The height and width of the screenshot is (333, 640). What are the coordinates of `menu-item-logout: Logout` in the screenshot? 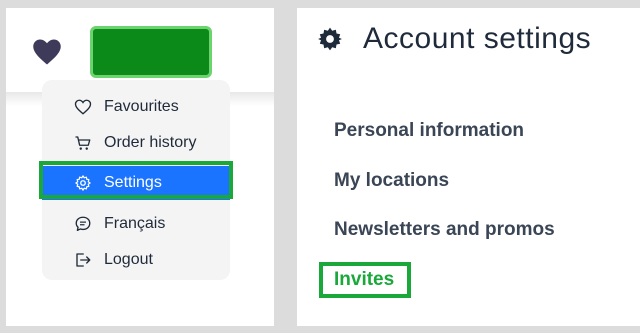 It's located at (136, 260).